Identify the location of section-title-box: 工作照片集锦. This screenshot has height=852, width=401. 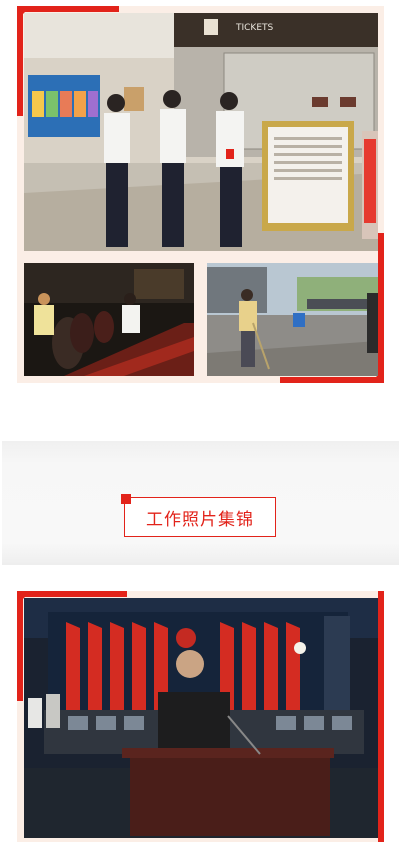
(200, 517).